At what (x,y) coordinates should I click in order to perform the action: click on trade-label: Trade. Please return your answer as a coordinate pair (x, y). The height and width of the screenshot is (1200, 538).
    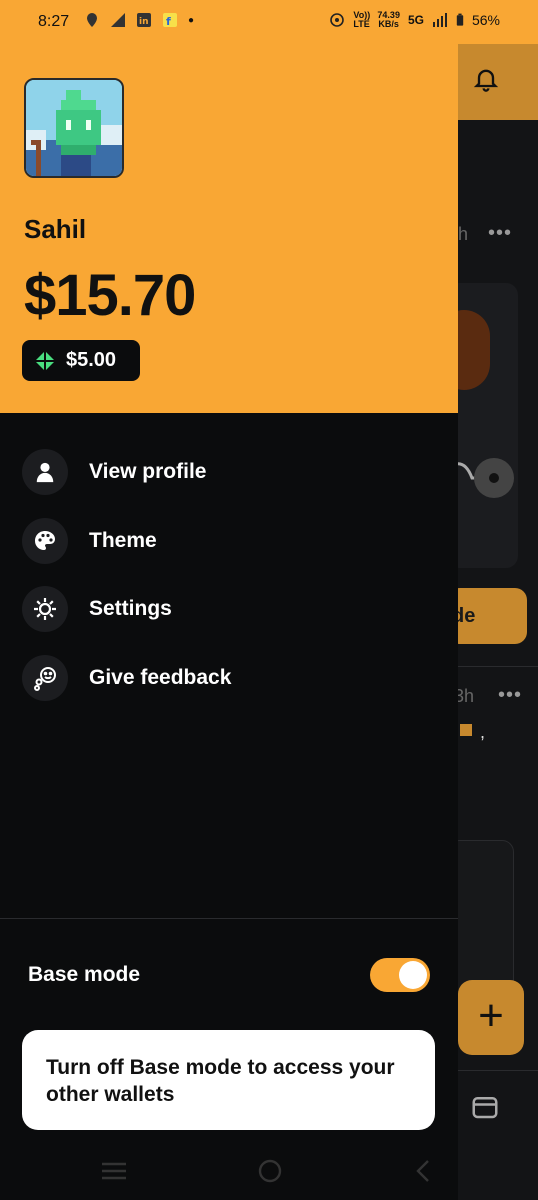
    Looking at the image, I should click on (467, 616).